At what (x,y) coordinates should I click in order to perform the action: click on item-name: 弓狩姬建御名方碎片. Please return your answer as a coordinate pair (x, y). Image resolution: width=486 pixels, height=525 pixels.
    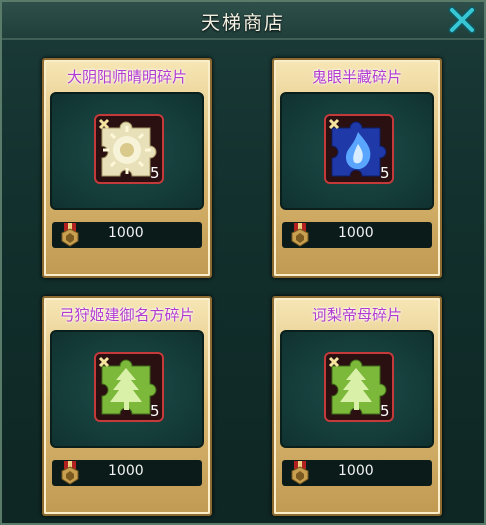
    Looking at the image, I should click on (127, 315).